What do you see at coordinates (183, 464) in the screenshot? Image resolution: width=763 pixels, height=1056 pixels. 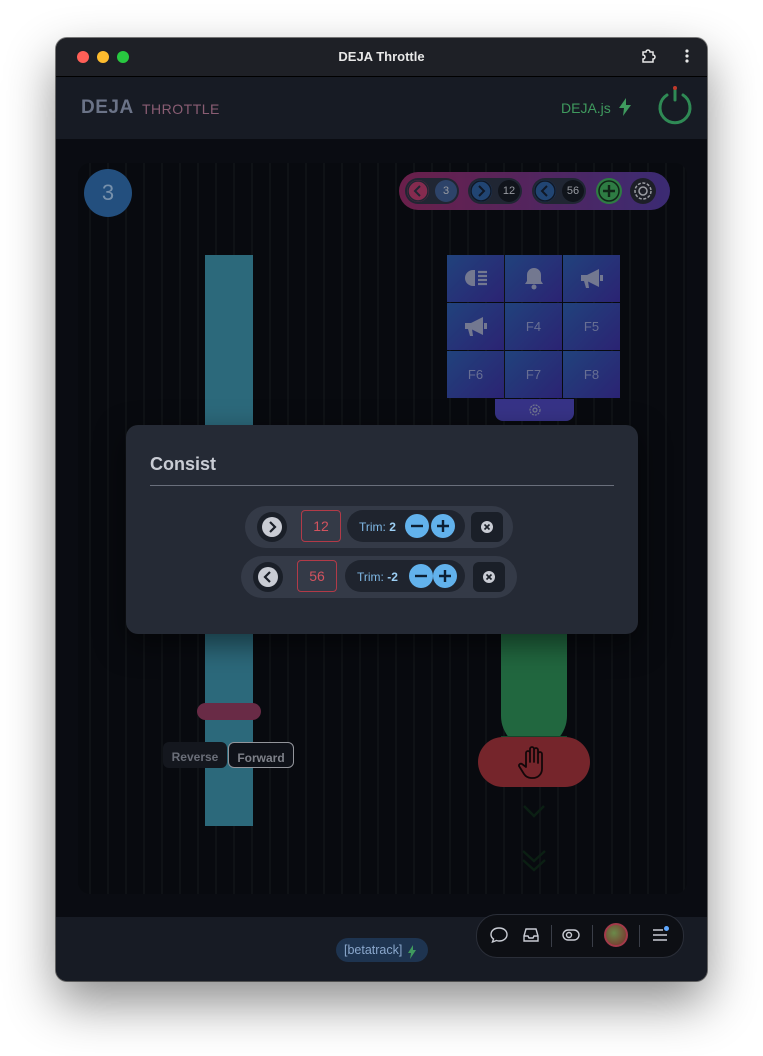 I see `dialog-title: Consist` at bounding box center [183, 464].